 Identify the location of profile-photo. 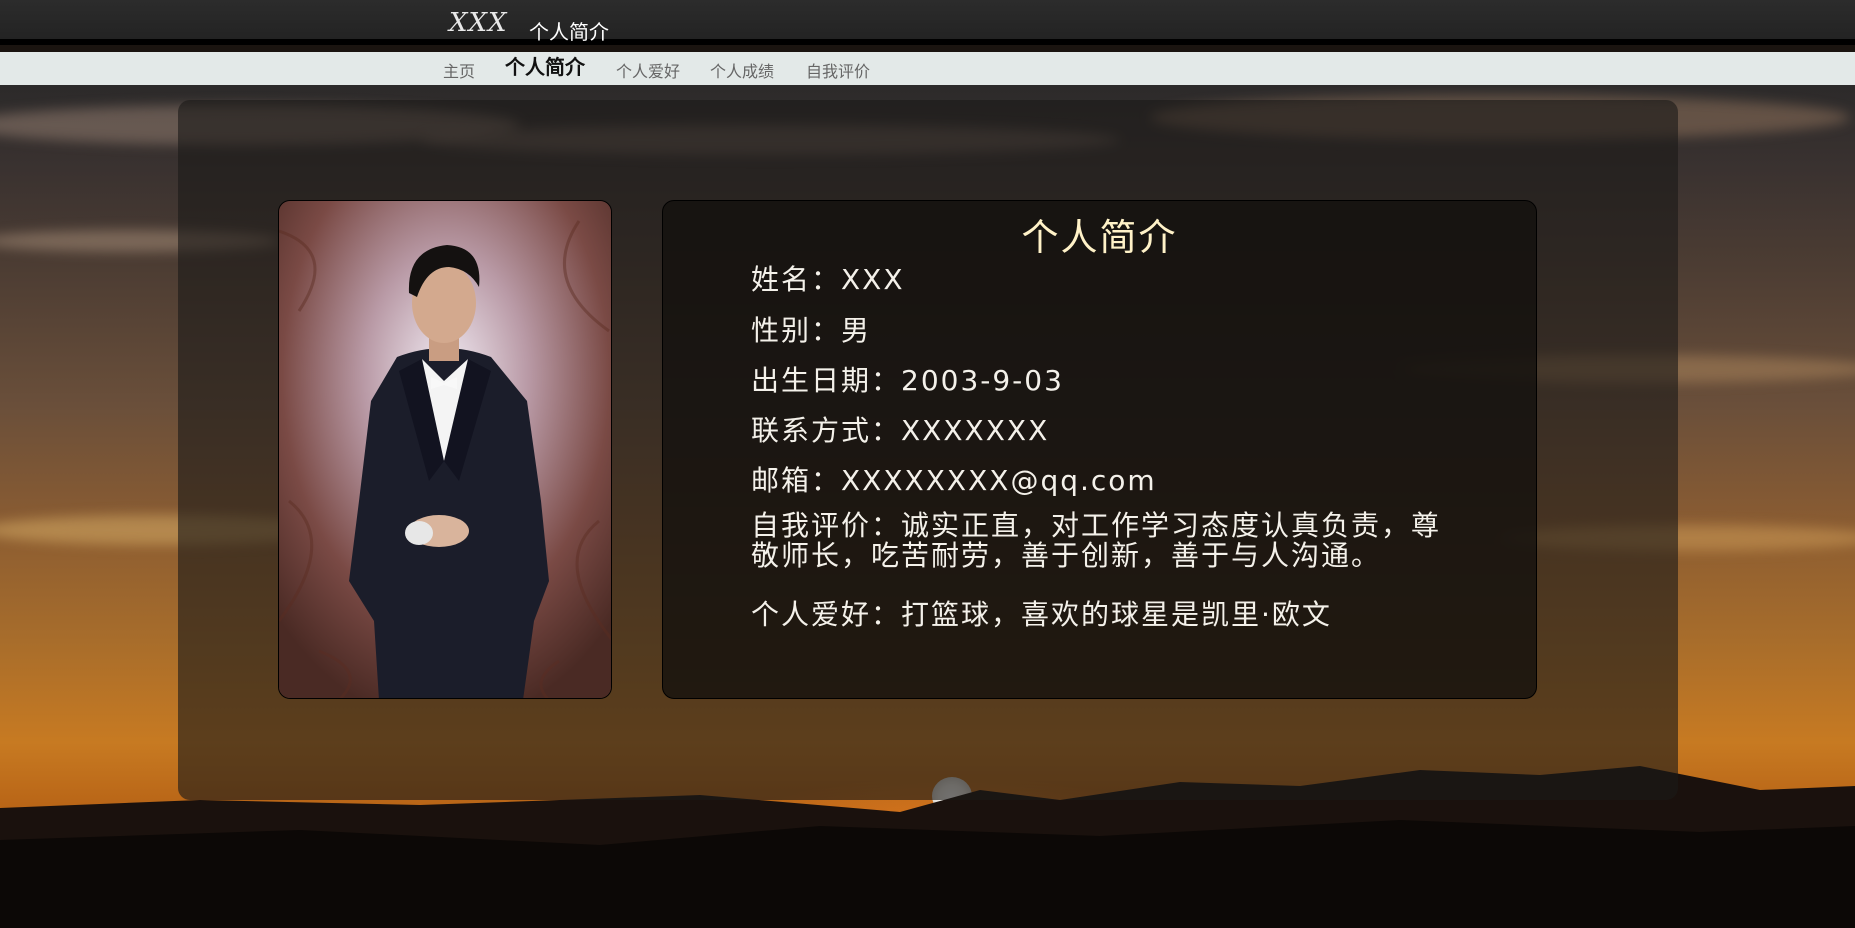
(445, 449).